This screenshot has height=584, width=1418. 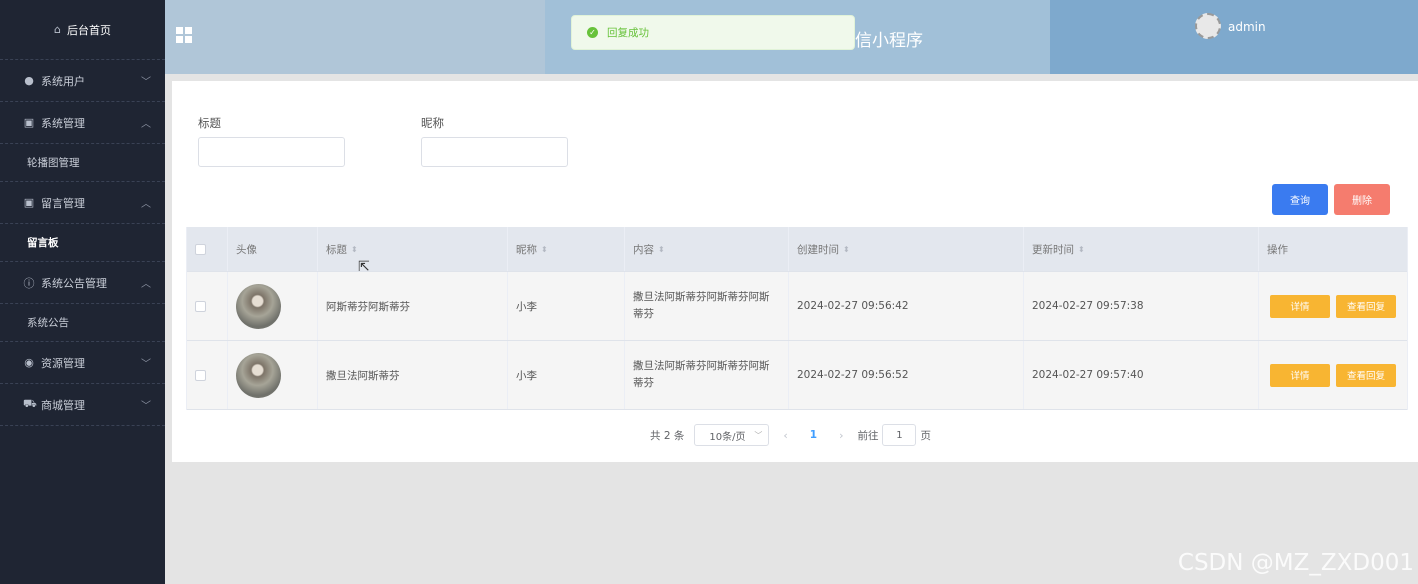 What do you see at coordinates (57, 29) in the screenshot?
I see `home-icon: ⌂` at bounding box center [57, 29].